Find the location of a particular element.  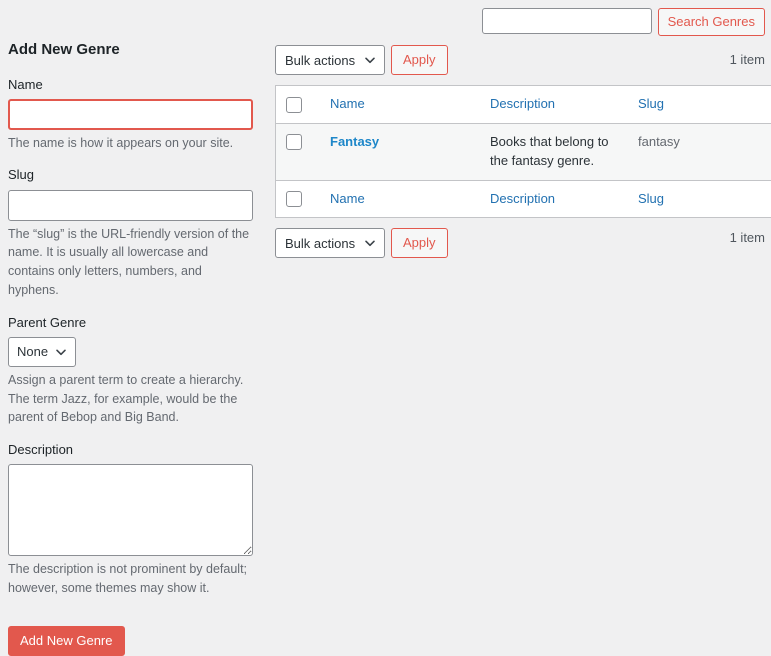

column-header-description-top: Description is located at coordinates (554, 105).